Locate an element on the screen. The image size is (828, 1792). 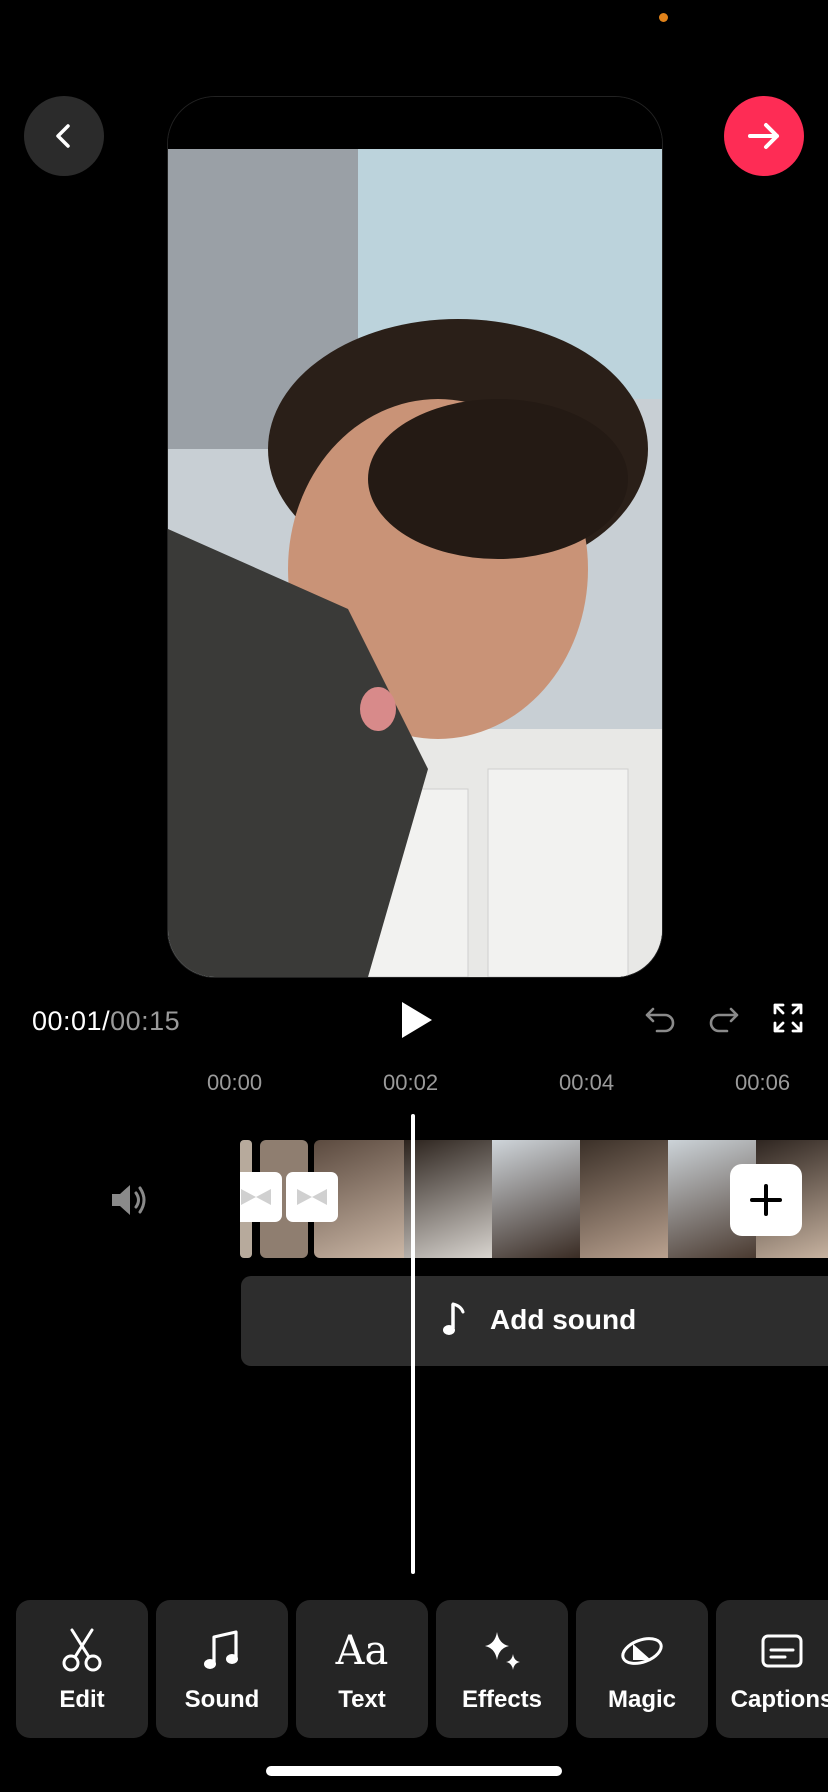
magic-icon is located at coordinates (642, 1651).